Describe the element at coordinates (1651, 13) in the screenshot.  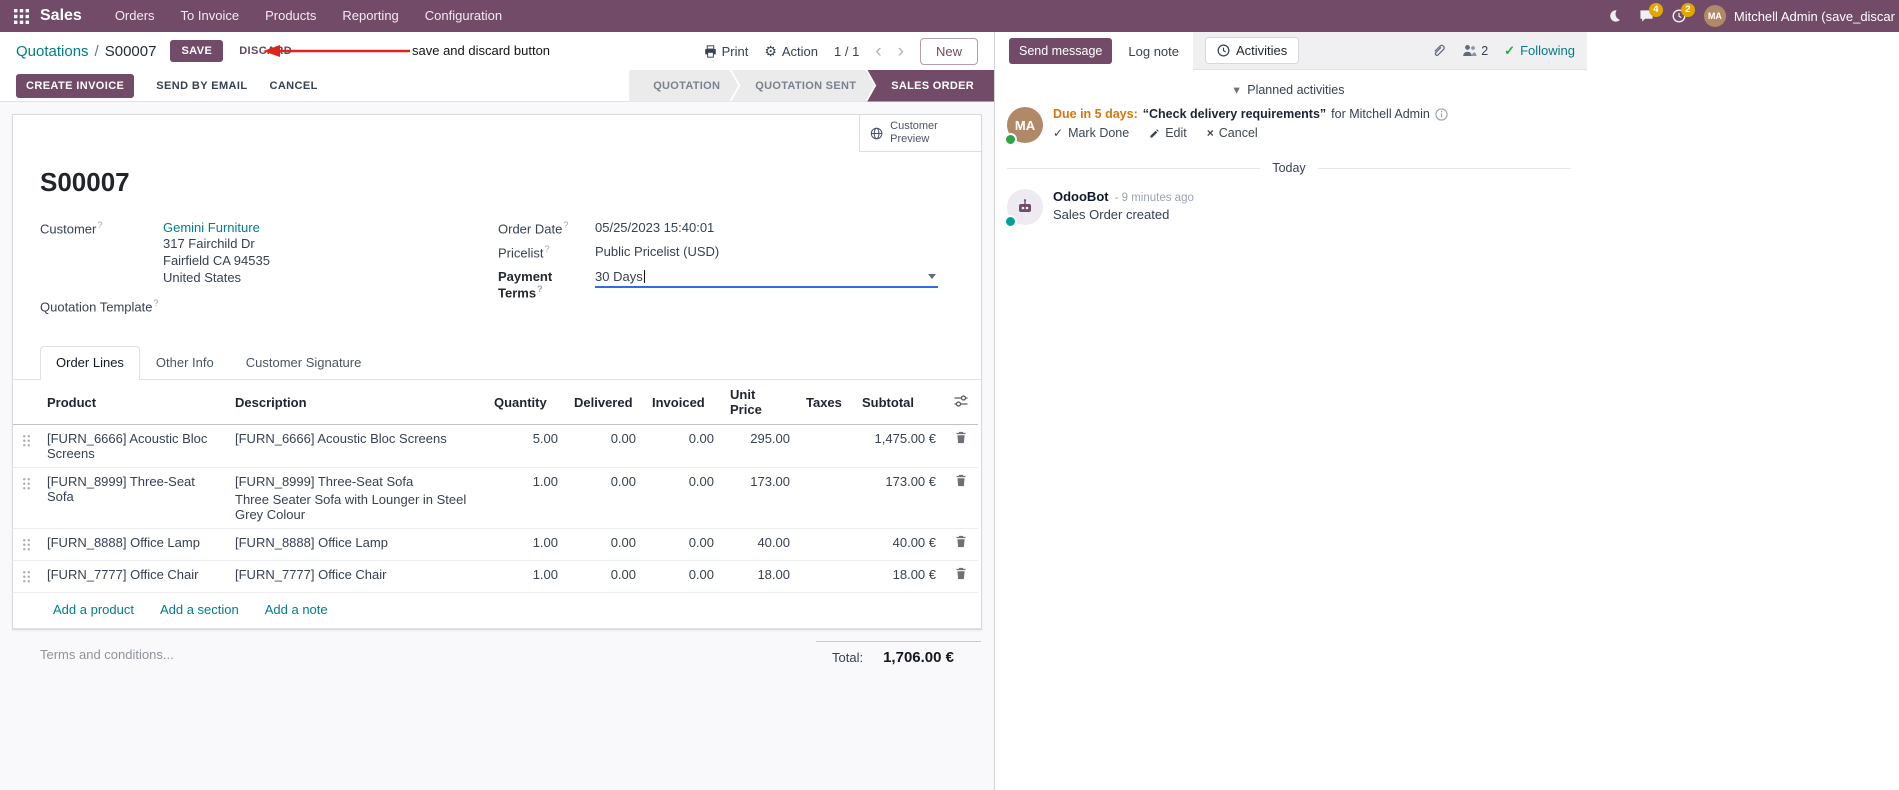
I see `messages-icon: 4` at that location.